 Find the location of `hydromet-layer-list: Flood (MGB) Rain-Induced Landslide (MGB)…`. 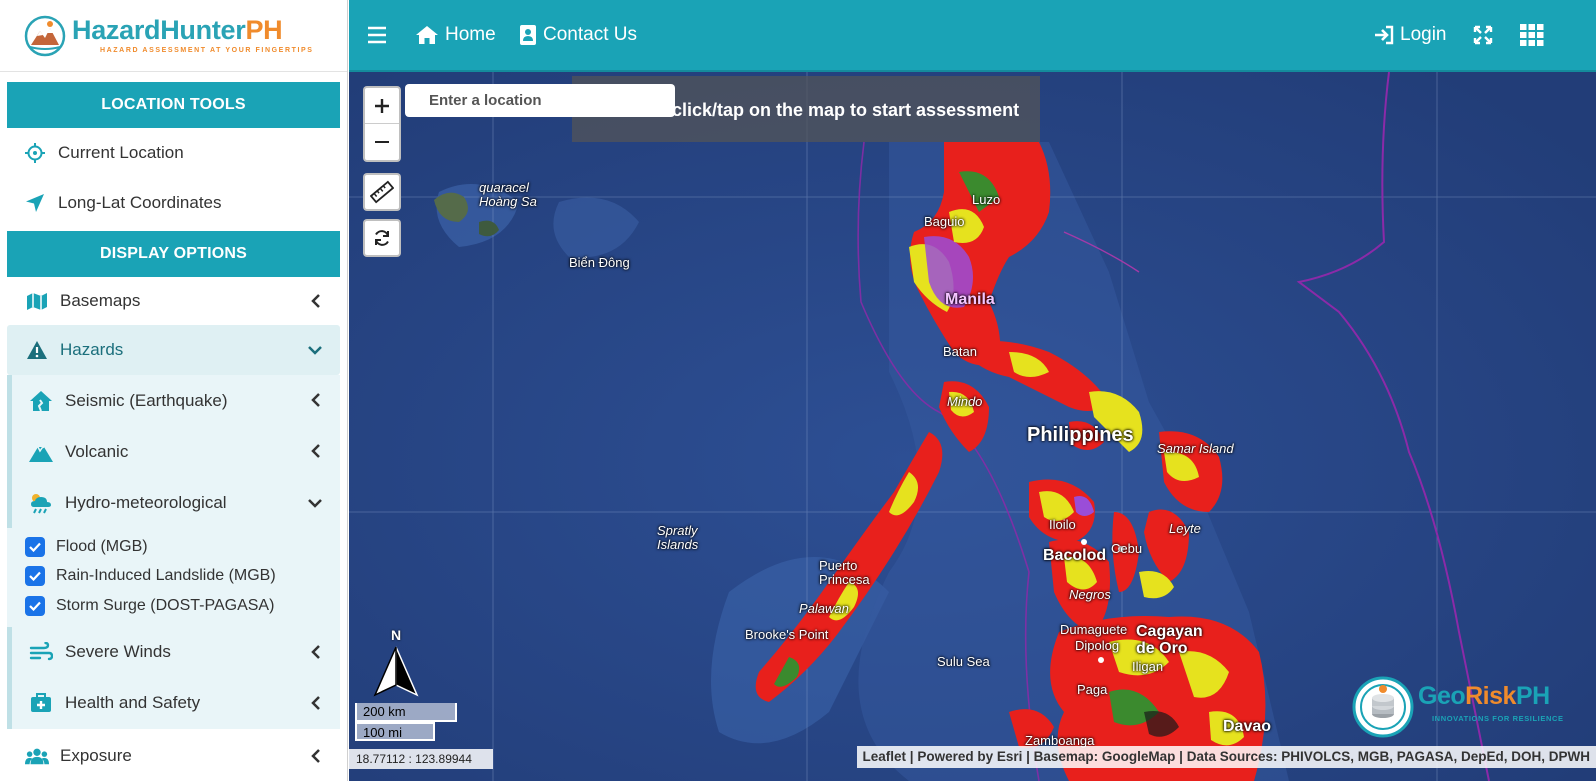

hydromet-layer-list: Flood (MGB) Rain-Induced Landslide (MGB)… is located at coordinates (173, 577).